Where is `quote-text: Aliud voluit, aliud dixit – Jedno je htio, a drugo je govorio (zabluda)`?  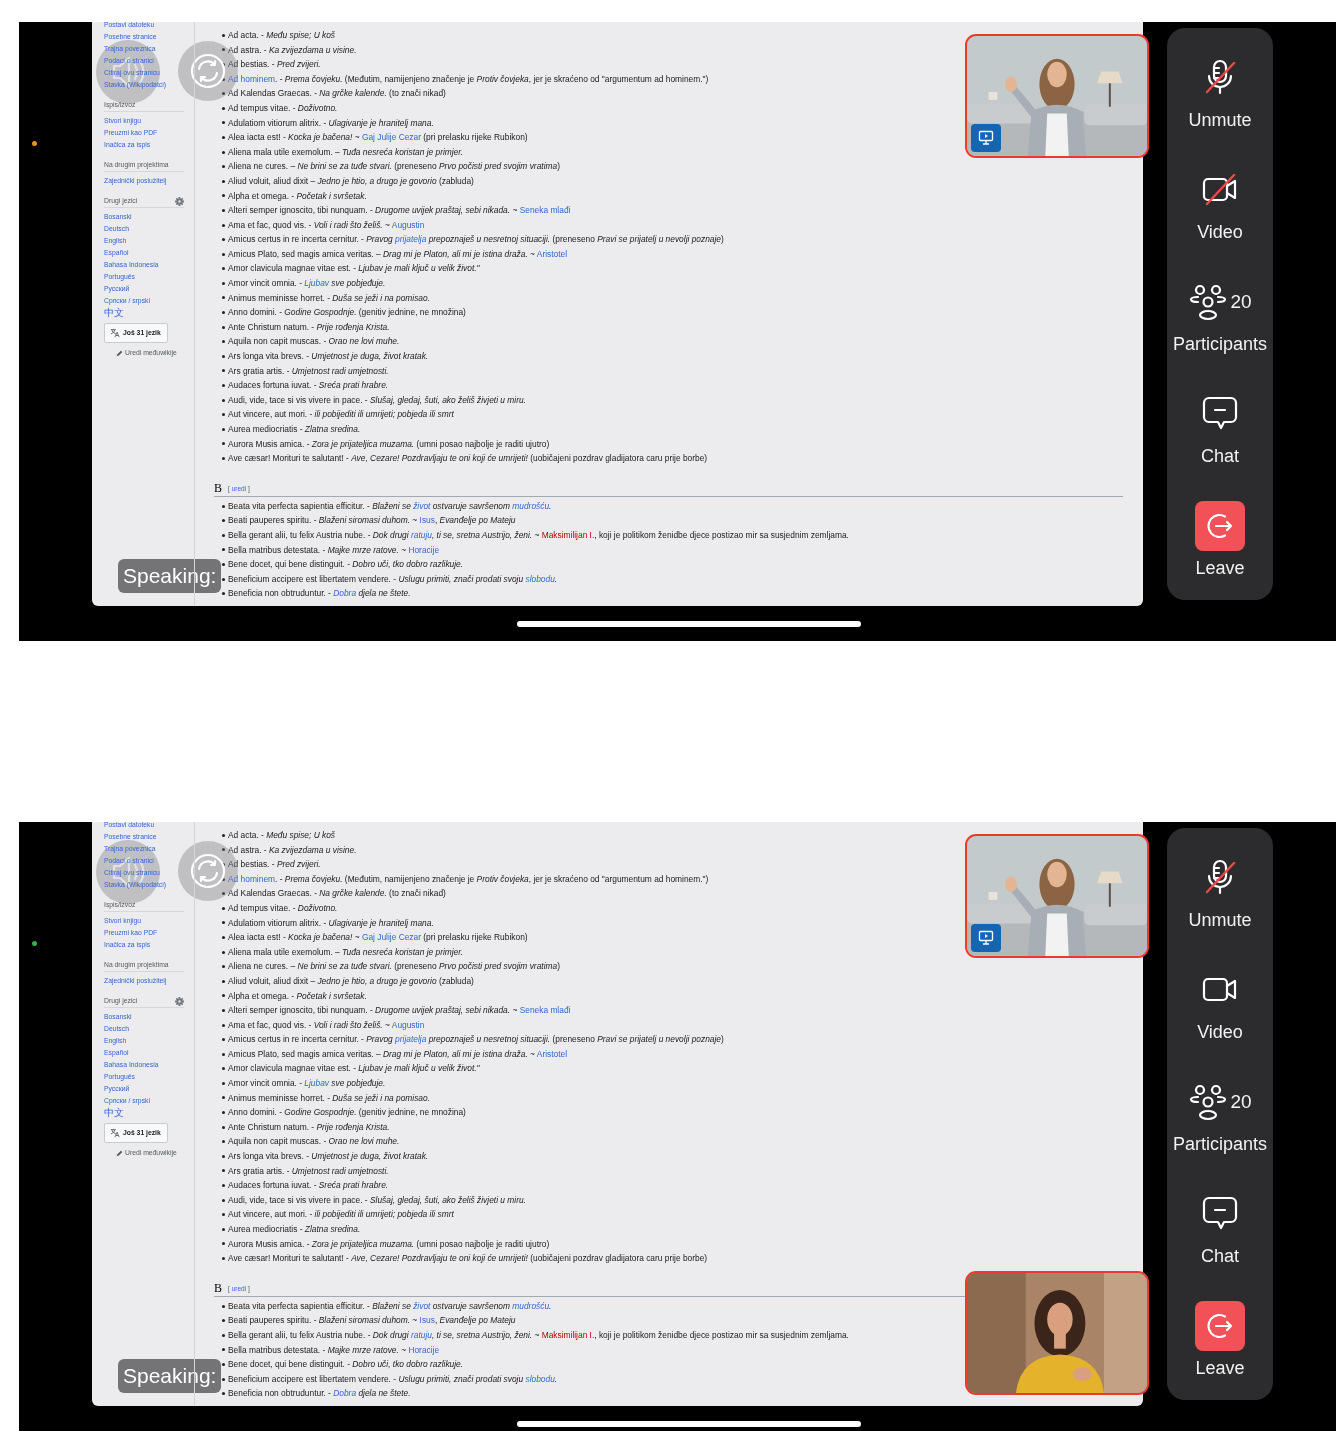
quote-text: Aliud voluit, aliud dixit – Jedno je htio, a drugo je govorio (zabluda) is located at coordinates (351, 181).